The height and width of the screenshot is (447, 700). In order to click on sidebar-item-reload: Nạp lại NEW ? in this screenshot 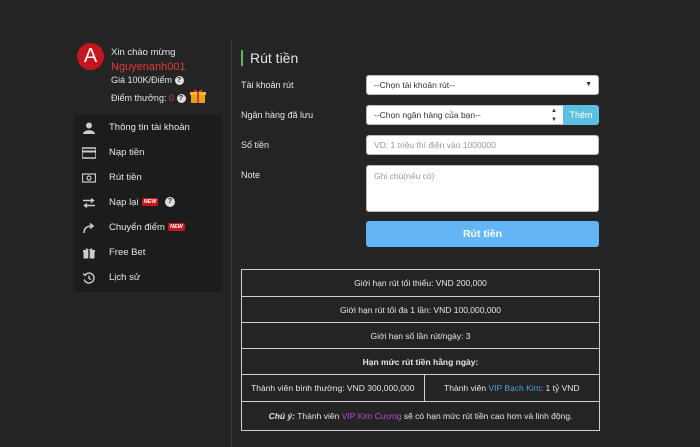, I will do `click(148, 202)`.